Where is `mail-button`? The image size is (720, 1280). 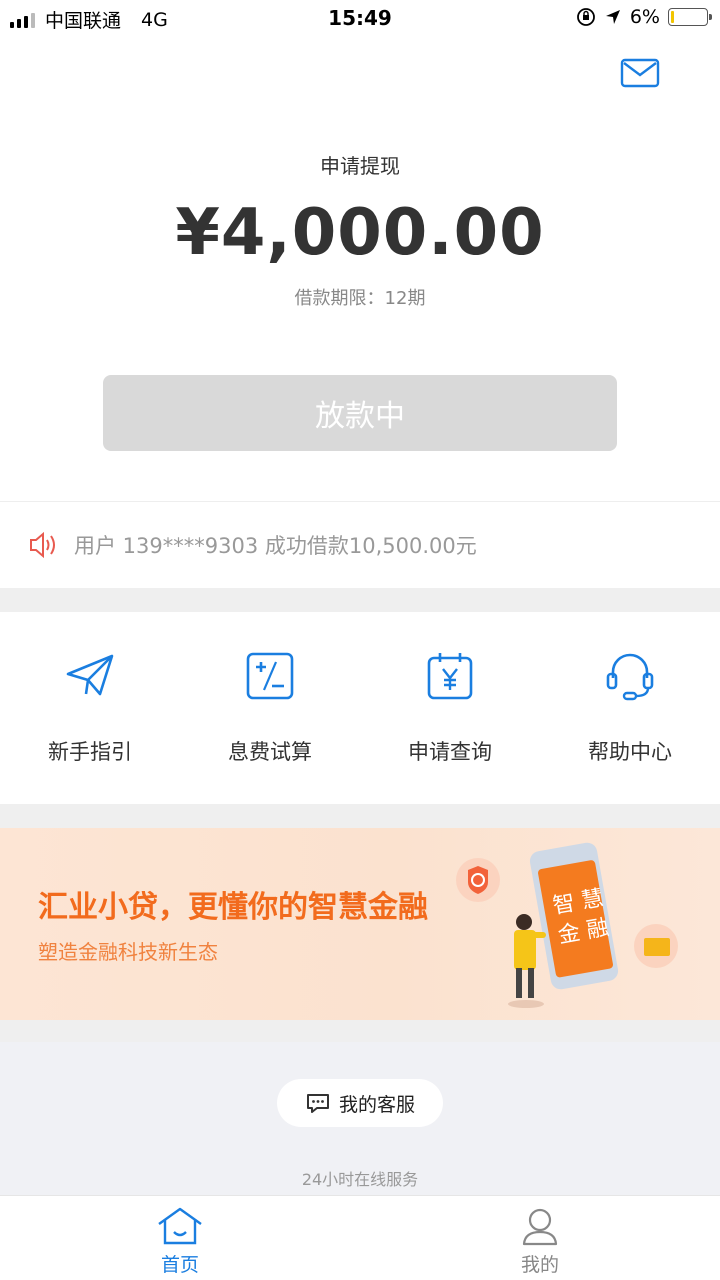 mail-button is located at coordinates (640, 73).